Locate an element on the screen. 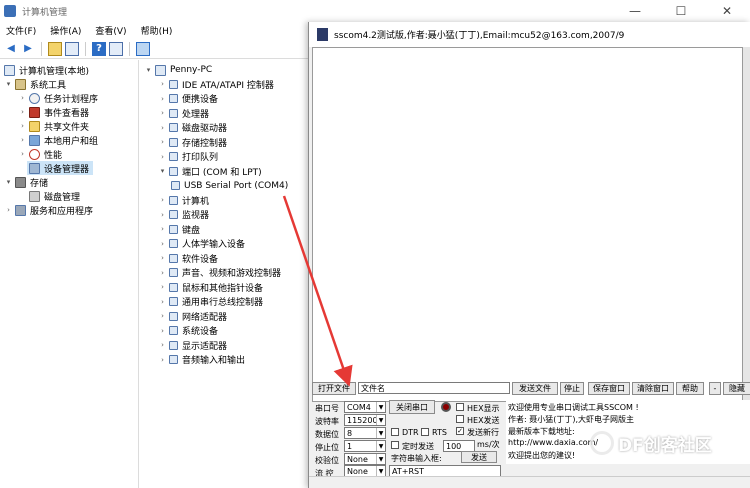 The width and height of the screenshot is (750, 488). annotation-arrow is located at coordinates (317, 291).